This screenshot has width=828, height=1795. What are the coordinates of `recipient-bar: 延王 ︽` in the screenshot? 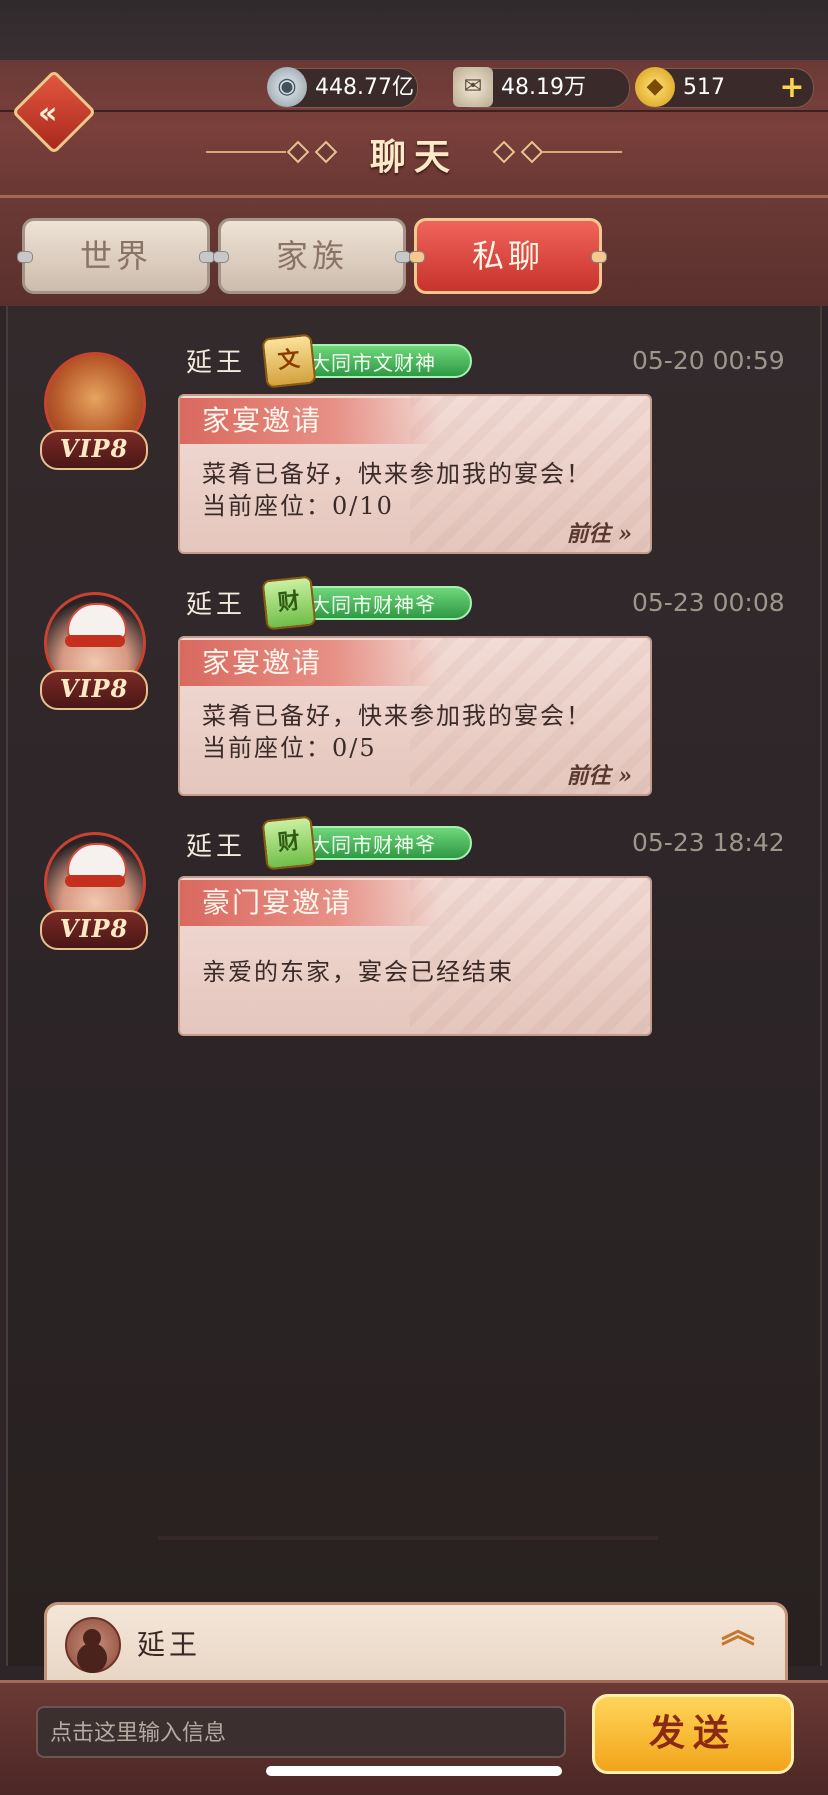 It's located at (416, 1642).